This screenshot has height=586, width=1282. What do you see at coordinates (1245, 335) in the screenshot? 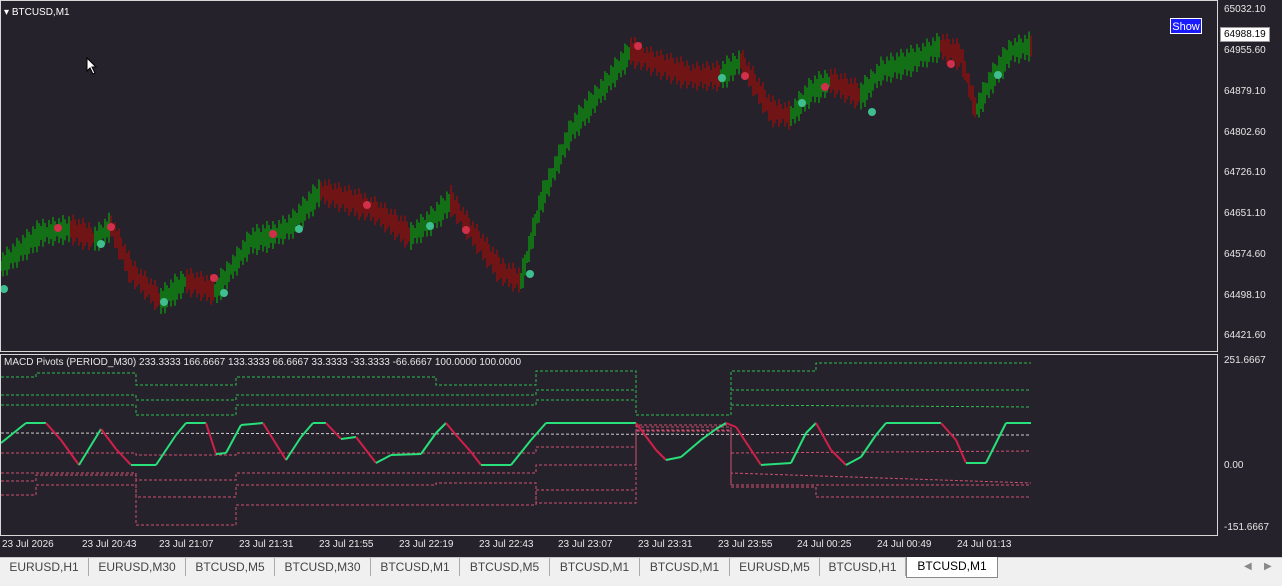
I see `price-label: 64421.60` at bounding box center [1245, 335].